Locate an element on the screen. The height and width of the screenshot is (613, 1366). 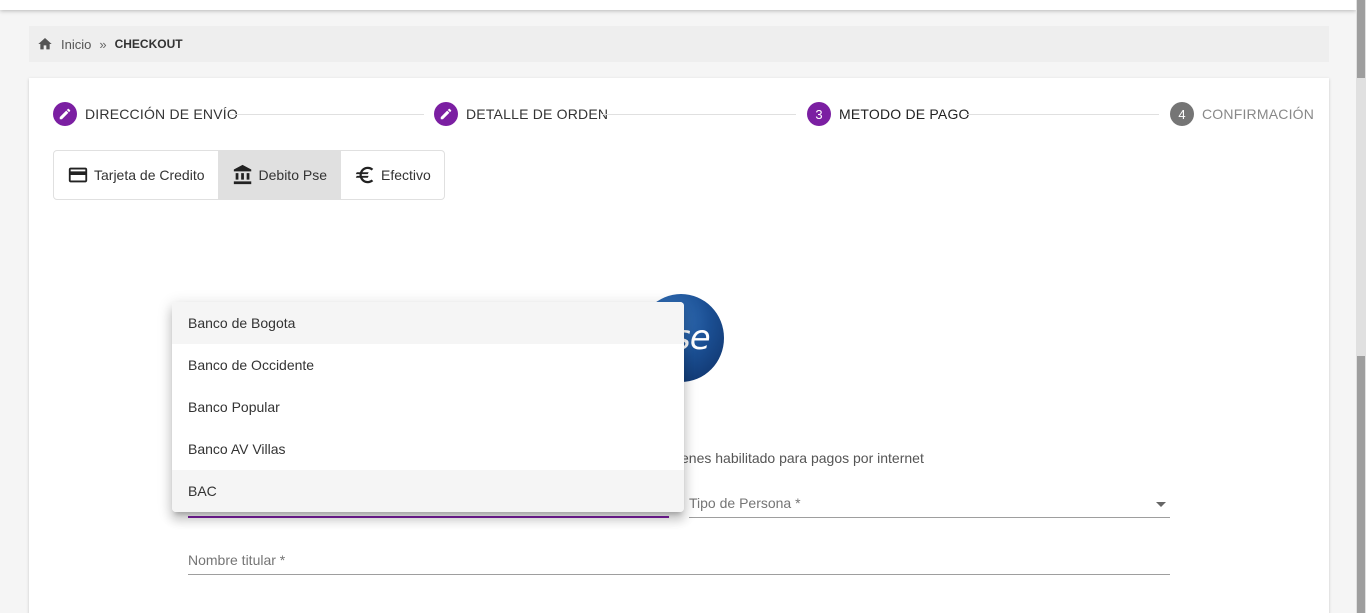
step-label: DETALLE DE ORDEN is located at coordinates (537, 114).